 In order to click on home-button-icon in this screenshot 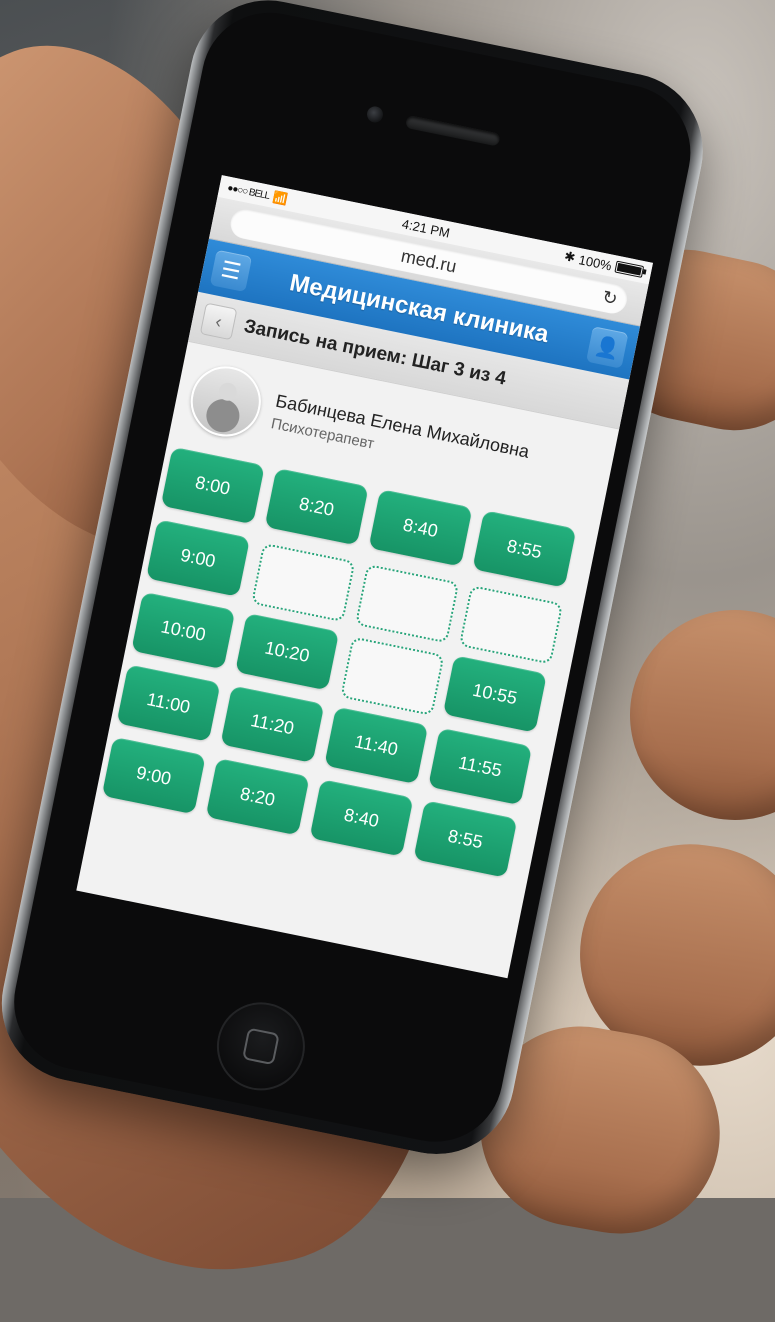, I will do `click(261, 1046)`.